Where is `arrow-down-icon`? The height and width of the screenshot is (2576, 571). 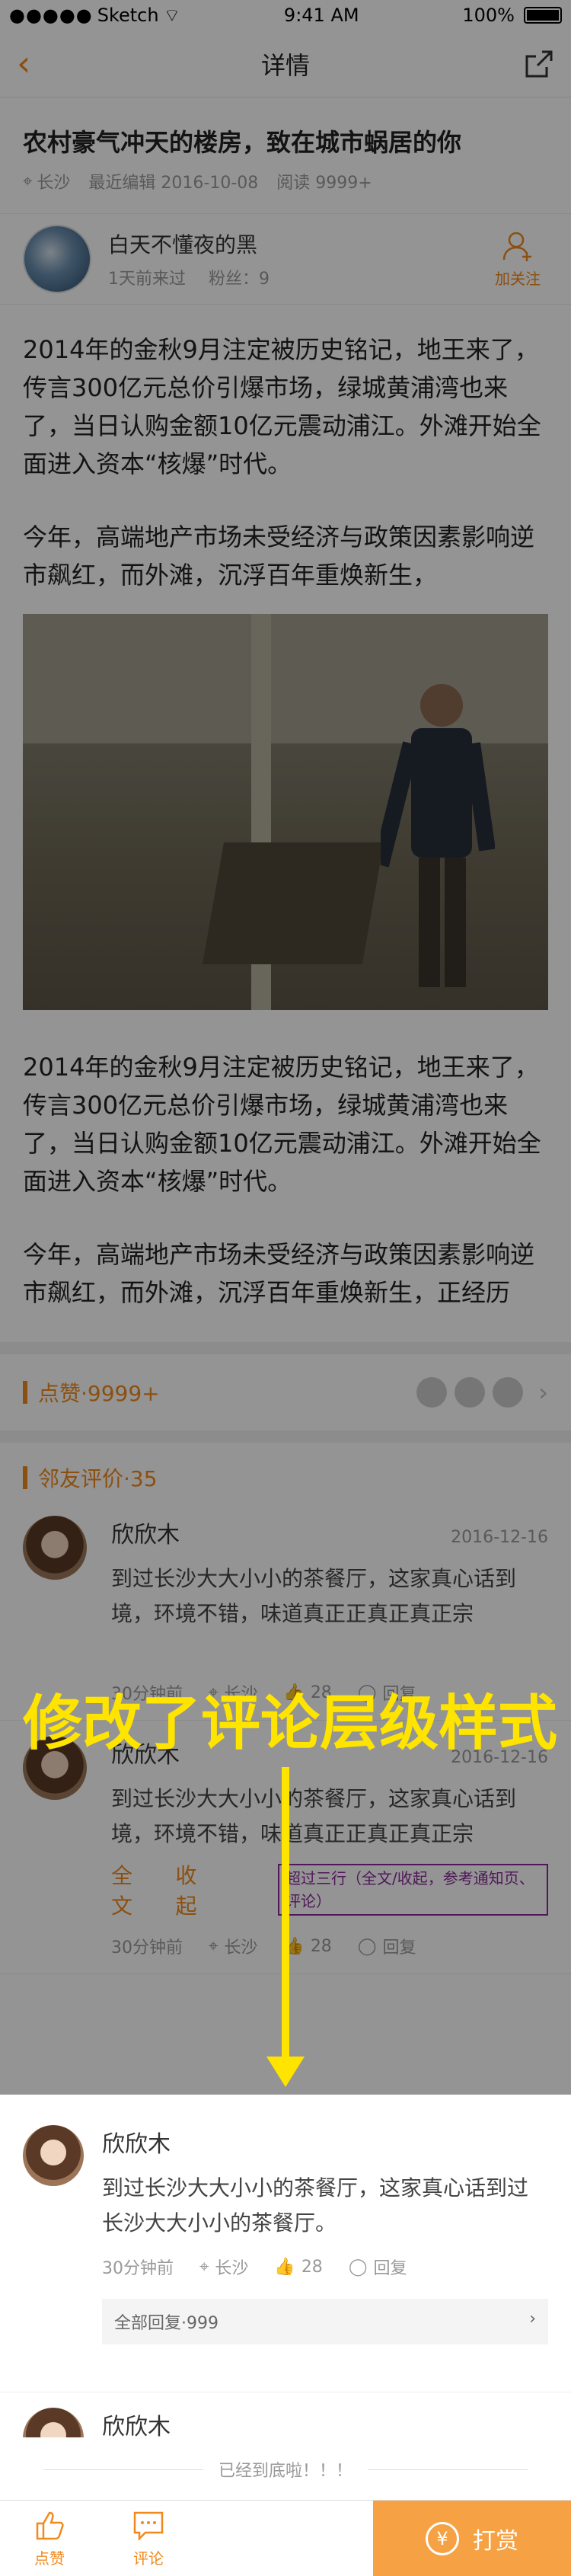
arrow-down-icon is located at coordinates (285, 1927).